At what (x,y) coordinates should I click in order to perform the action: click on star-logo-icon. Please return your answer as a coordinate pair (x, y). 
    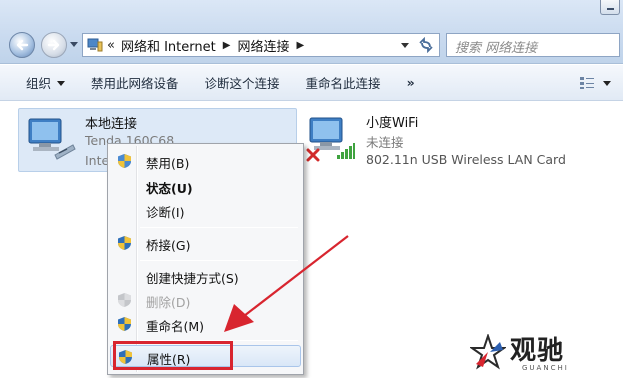
    Looking at the image, I should click on (488, 352).